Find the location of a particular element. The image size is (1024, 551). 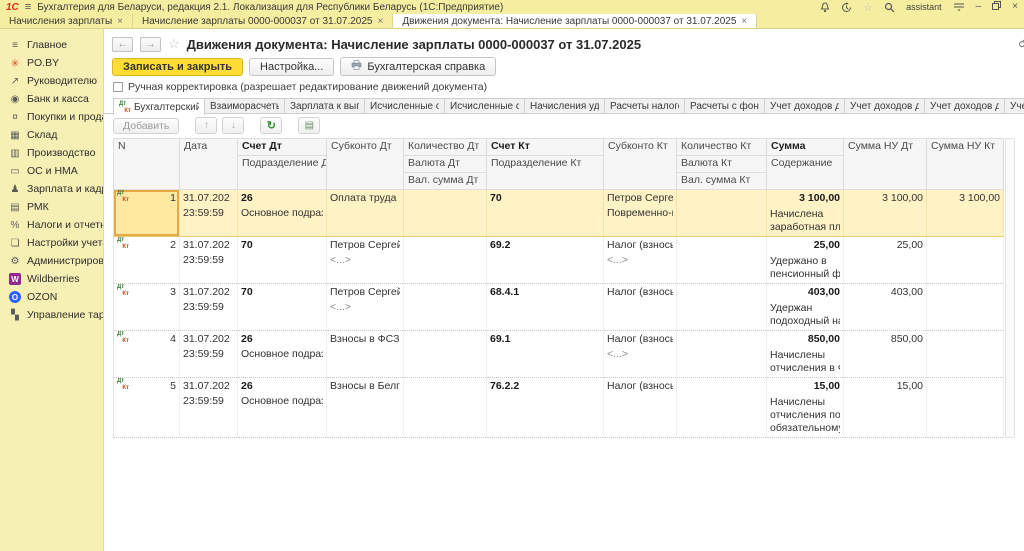

col-header-debit-currency: Валюта Дт is located at coordinates (445, 164).